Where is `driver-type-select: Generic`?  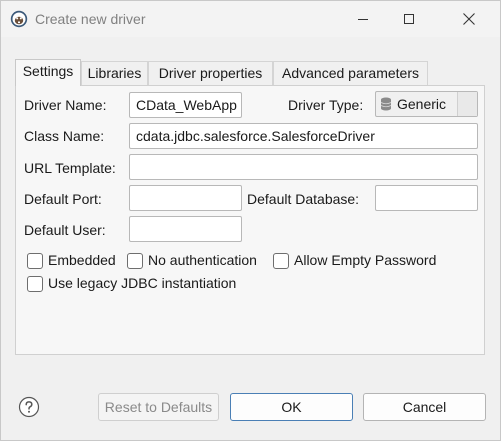 driver-type-select: Generic is located at coordinates (426, 104).